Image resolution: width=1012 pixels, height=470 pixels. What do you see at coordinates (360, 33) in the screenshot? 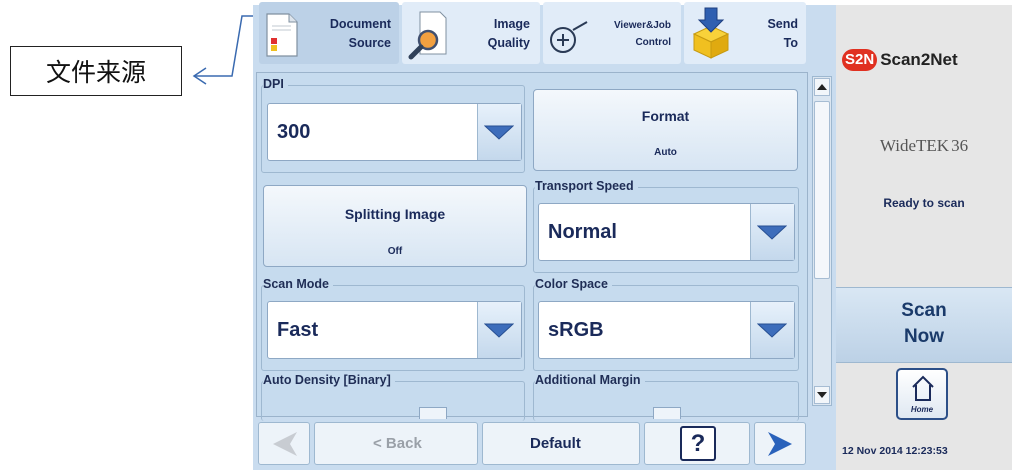
I see `tab-document-source-label: Document Source` at bounding box center [360, 33].